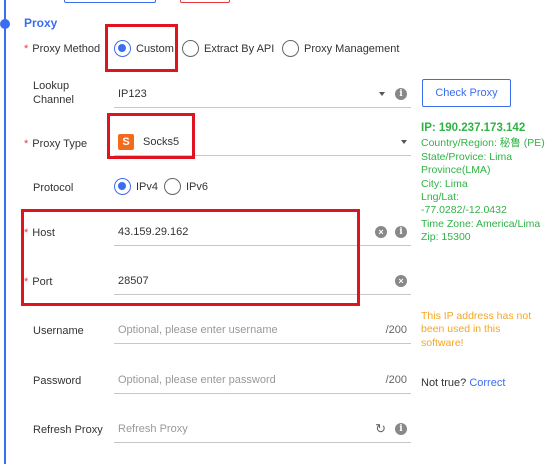 This screenshot has width=546, height=464. What do you see at coordinates (122, 186) in the screenshot?
I see `radio-circle-checked` at bounding box center [122, 186].